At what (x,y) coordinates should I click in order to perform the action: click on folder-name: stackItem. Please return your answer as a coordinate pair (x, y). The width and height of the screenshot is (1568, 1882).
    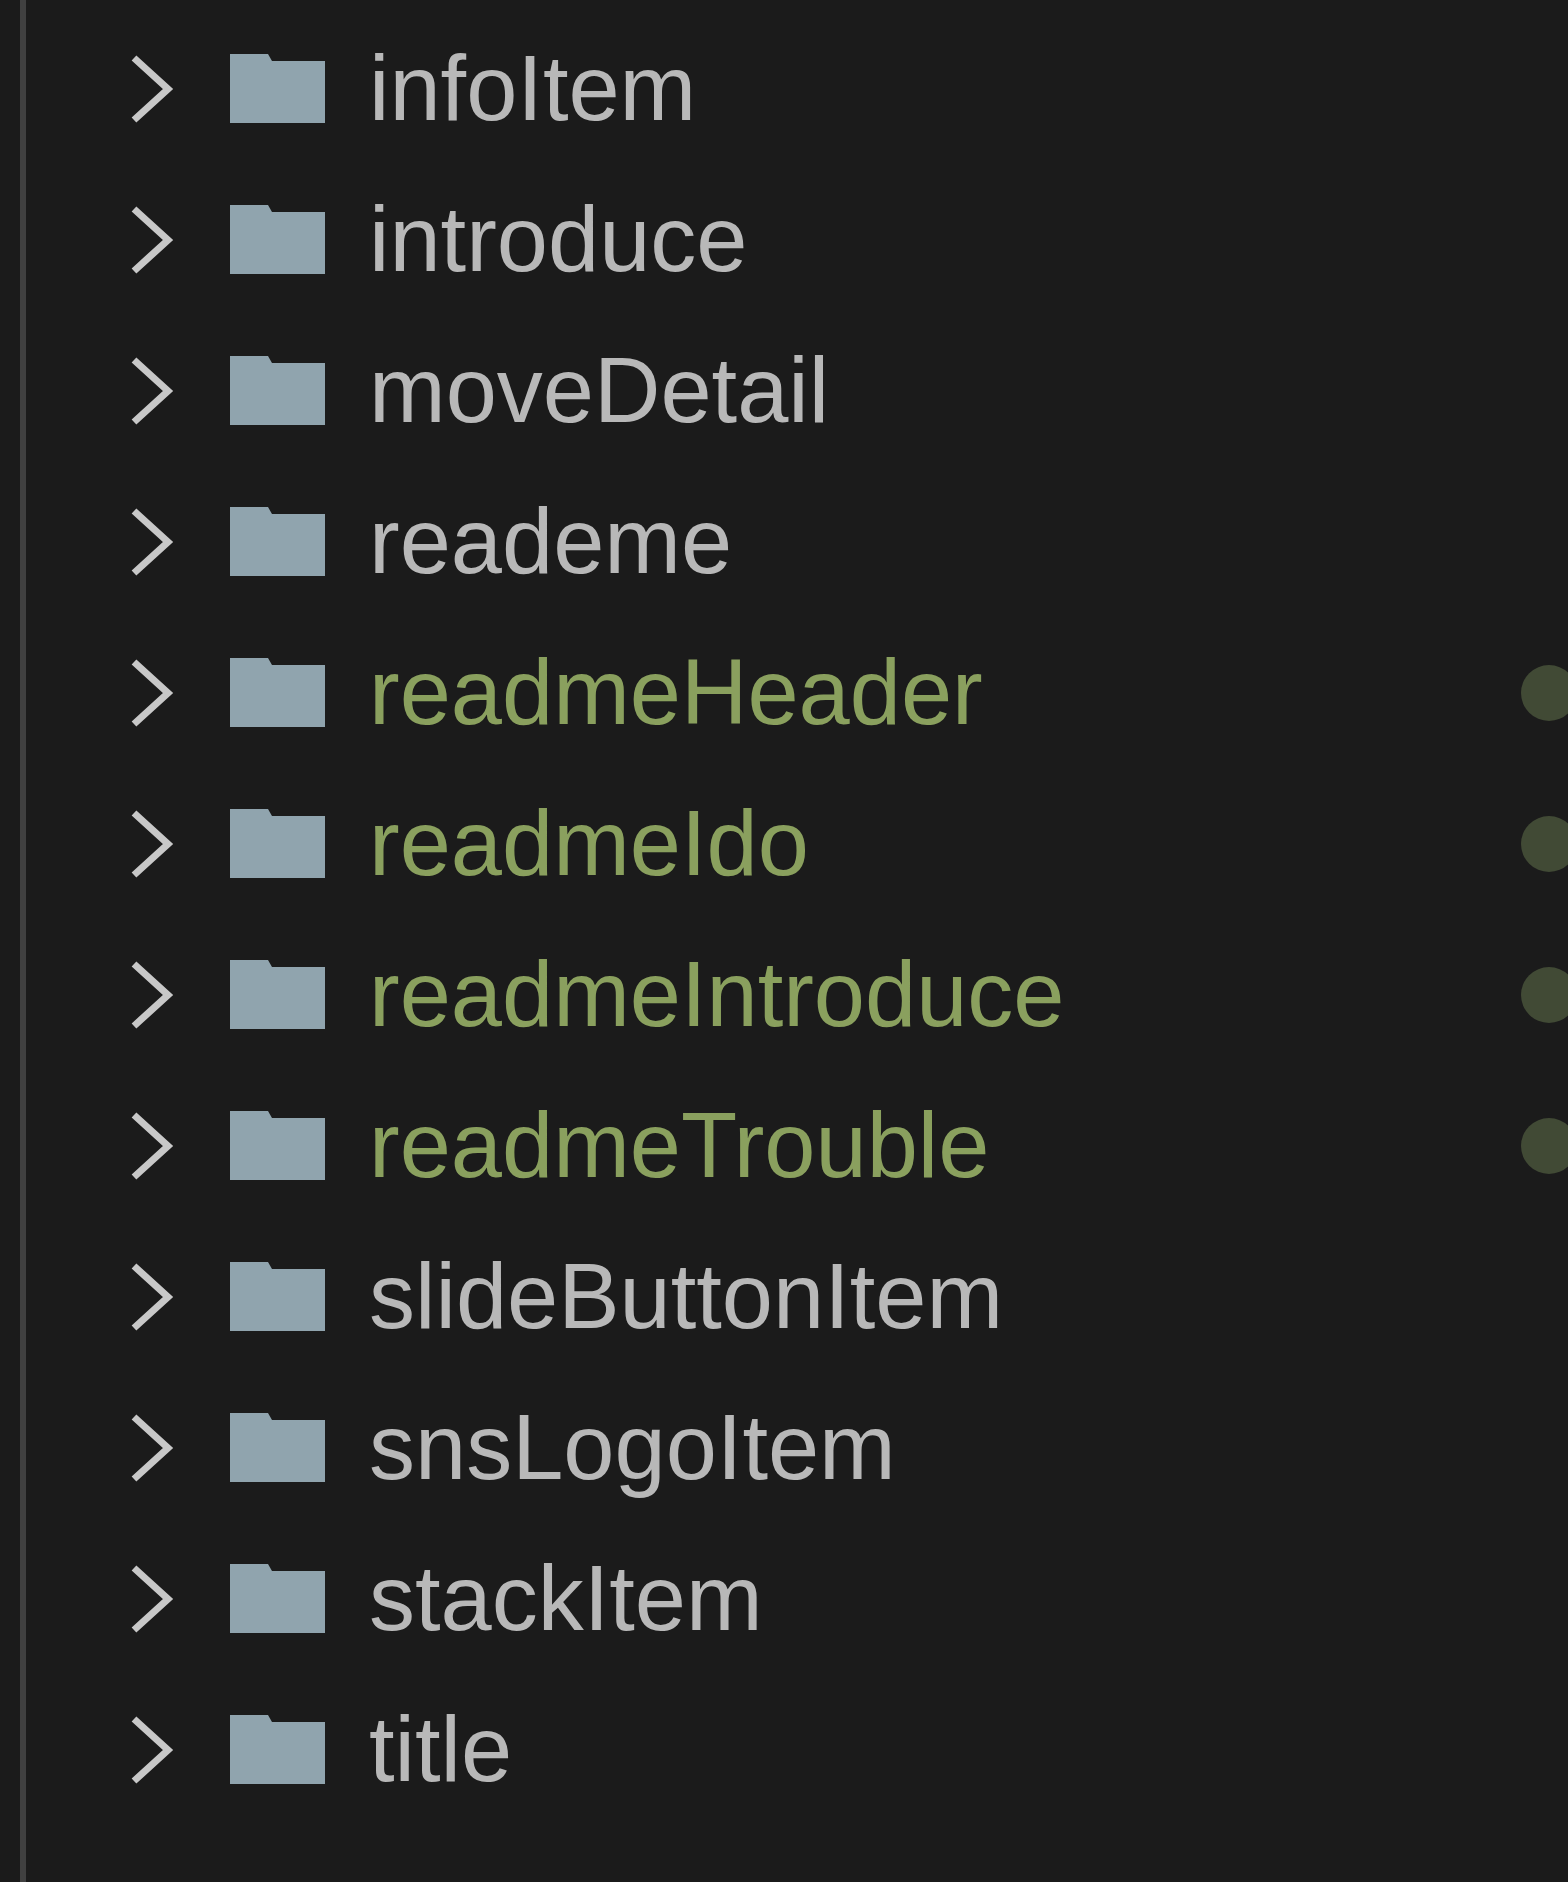
    Looking at the image, I should click on (566, 1599).